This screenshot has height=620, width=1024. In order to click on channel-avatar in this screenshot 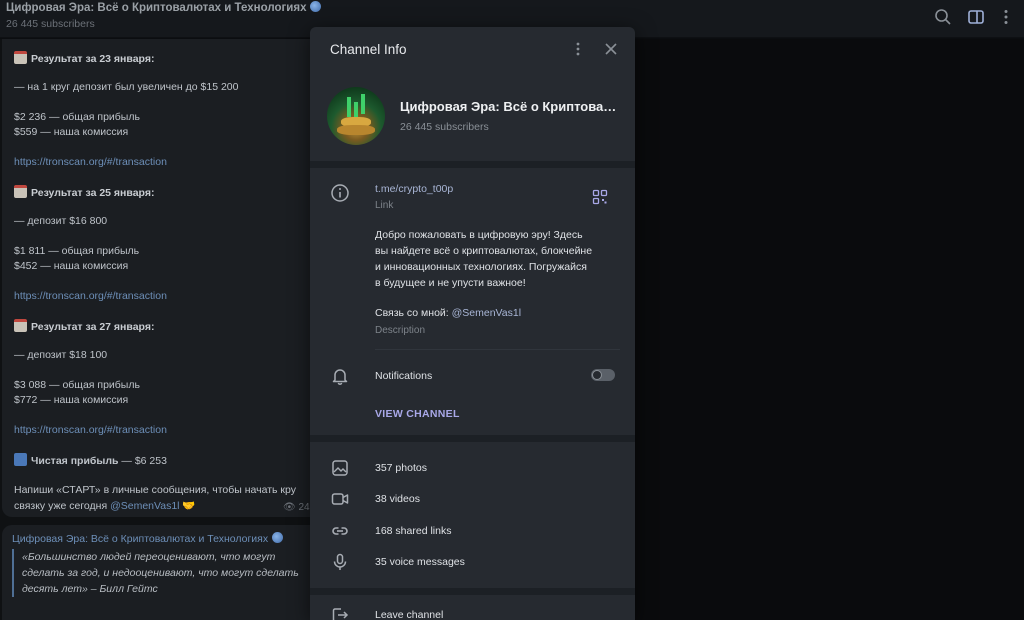, I will do `click(356, 116)`.